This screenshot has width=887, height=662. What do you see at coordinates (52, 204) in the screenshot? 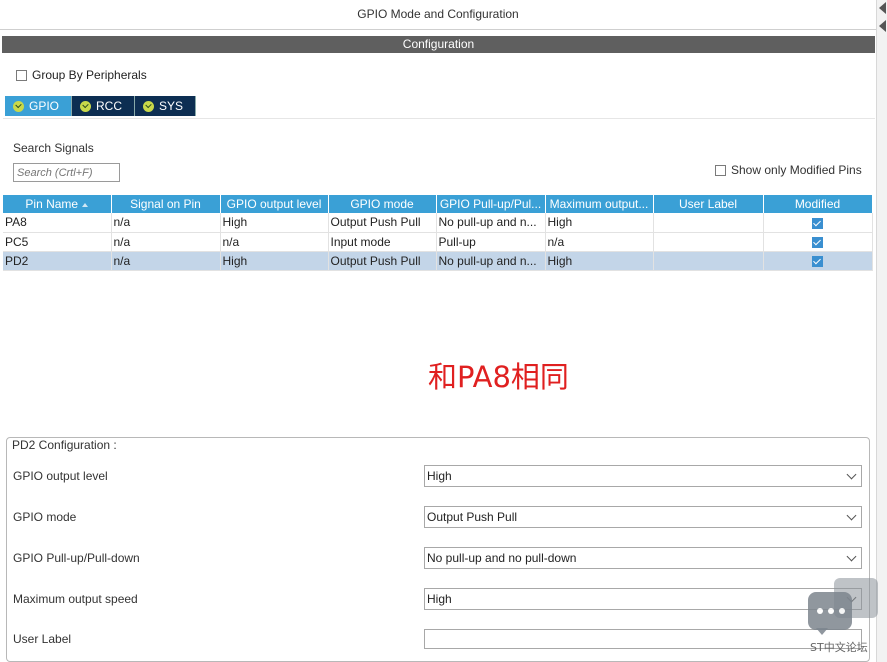
I see `column-header-label: Pin Name` at bounding box center [52, 204].